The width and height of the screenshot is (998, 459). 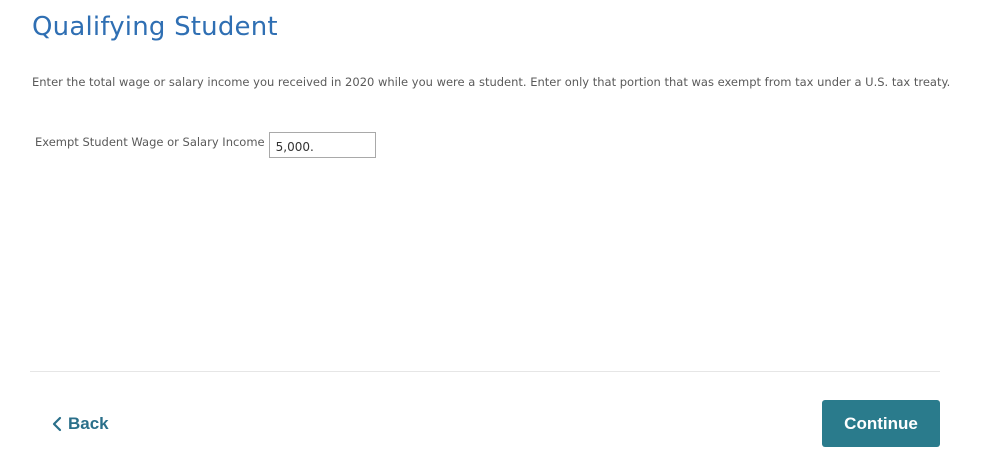 I want to click on exempt-income-field-row: Exempt Student Wage or Salary Income, so click(x=205, y=145).